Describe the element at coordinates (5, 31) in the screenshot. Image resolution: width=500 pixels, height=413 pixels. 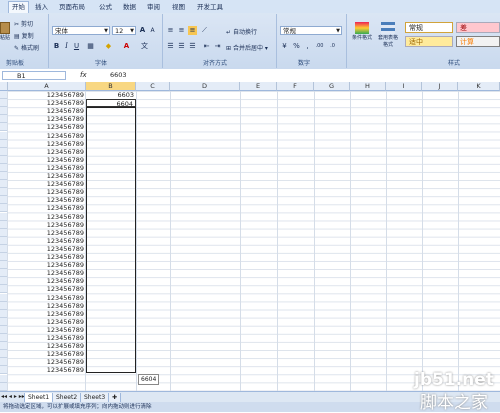
I see `paste-button: 粘贴` at that location.